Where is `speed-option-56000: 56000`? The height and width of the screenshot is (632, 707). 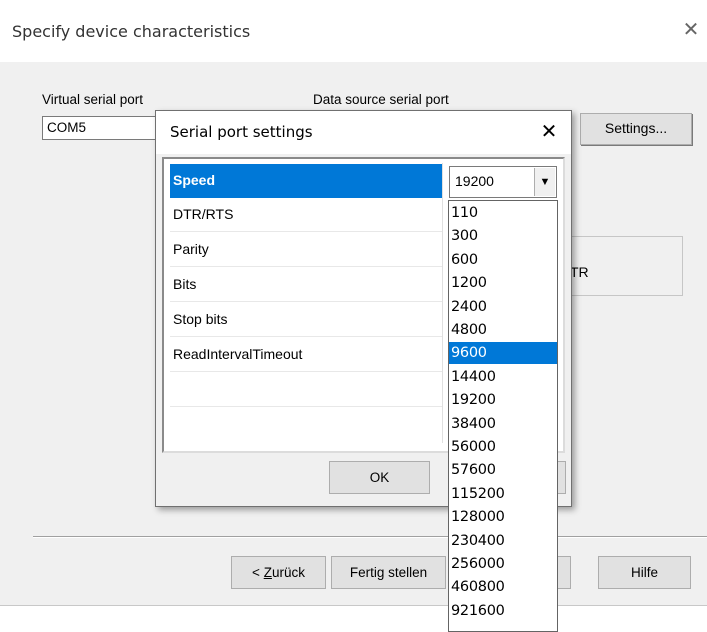 speed-option-56000: 56000 is located at coordinates (503, 447).